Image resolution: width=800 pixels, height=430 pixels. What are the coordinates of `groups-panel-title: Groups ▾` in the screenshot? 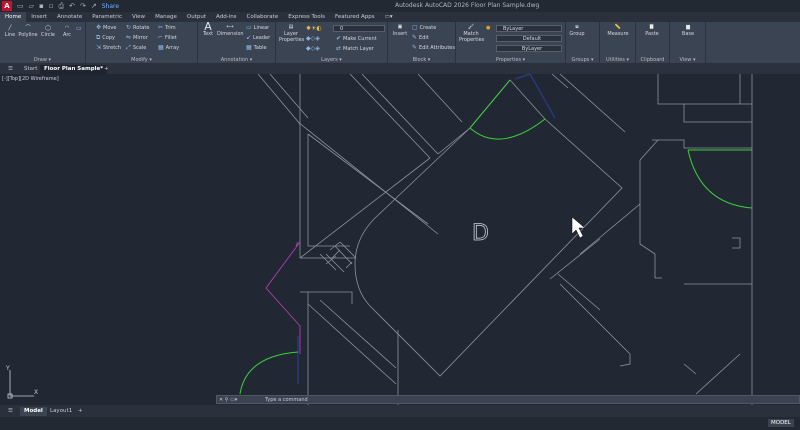 It's located at (582, 60).